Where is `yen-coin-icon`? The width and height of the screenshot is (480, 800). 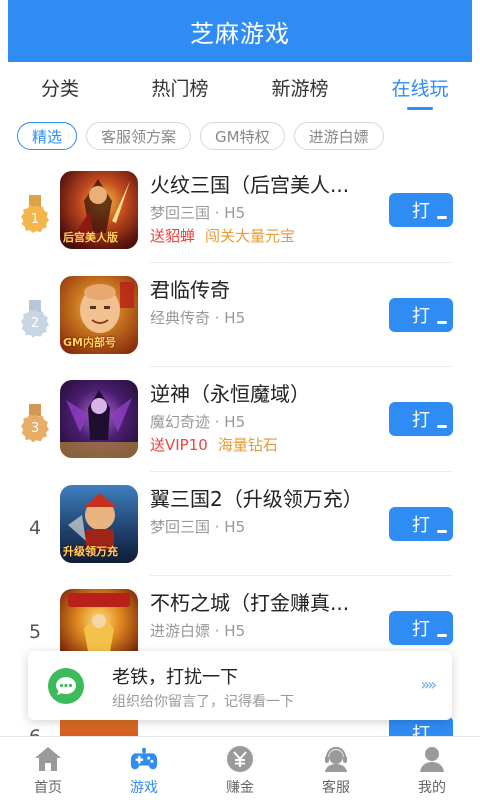
yen-coin-icon is located at coordinates (240, 759).